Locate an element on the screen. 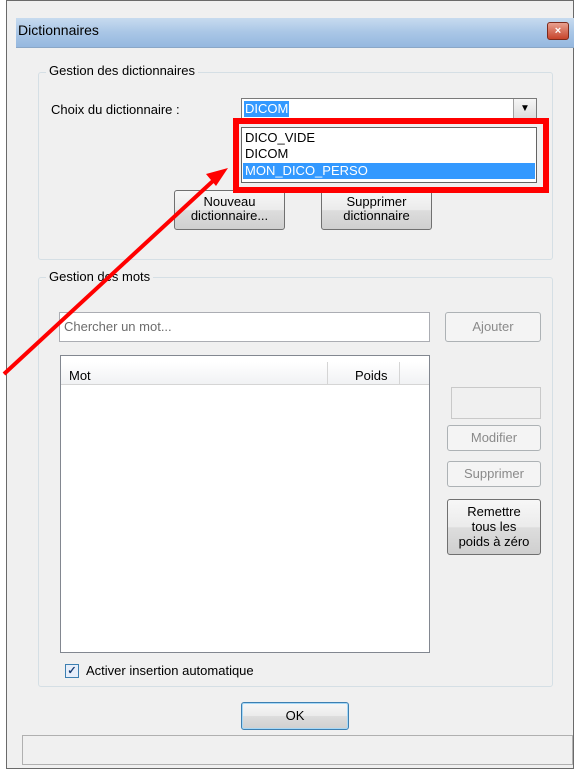 This screenshot has height=769, width=574. reset-line3: poids à zéro is located at coordinates (494, 541).